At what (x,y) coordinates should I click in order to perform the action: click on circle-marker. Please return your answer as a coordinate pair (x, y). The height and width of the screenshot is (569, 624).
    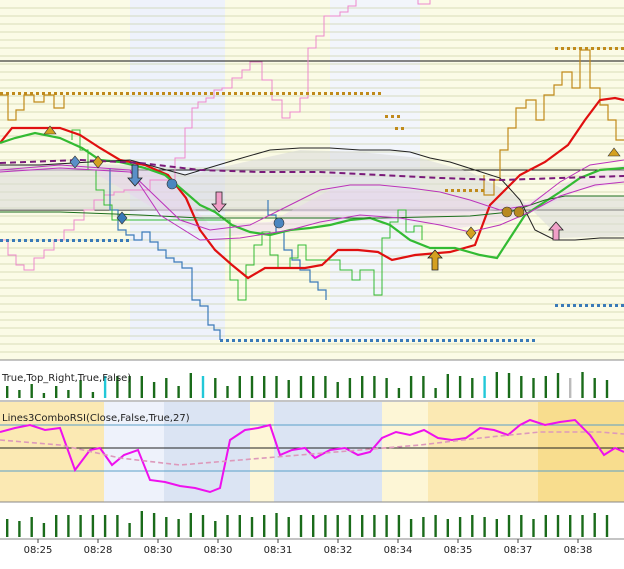
    Looking at the image, I should click on (279, 223).